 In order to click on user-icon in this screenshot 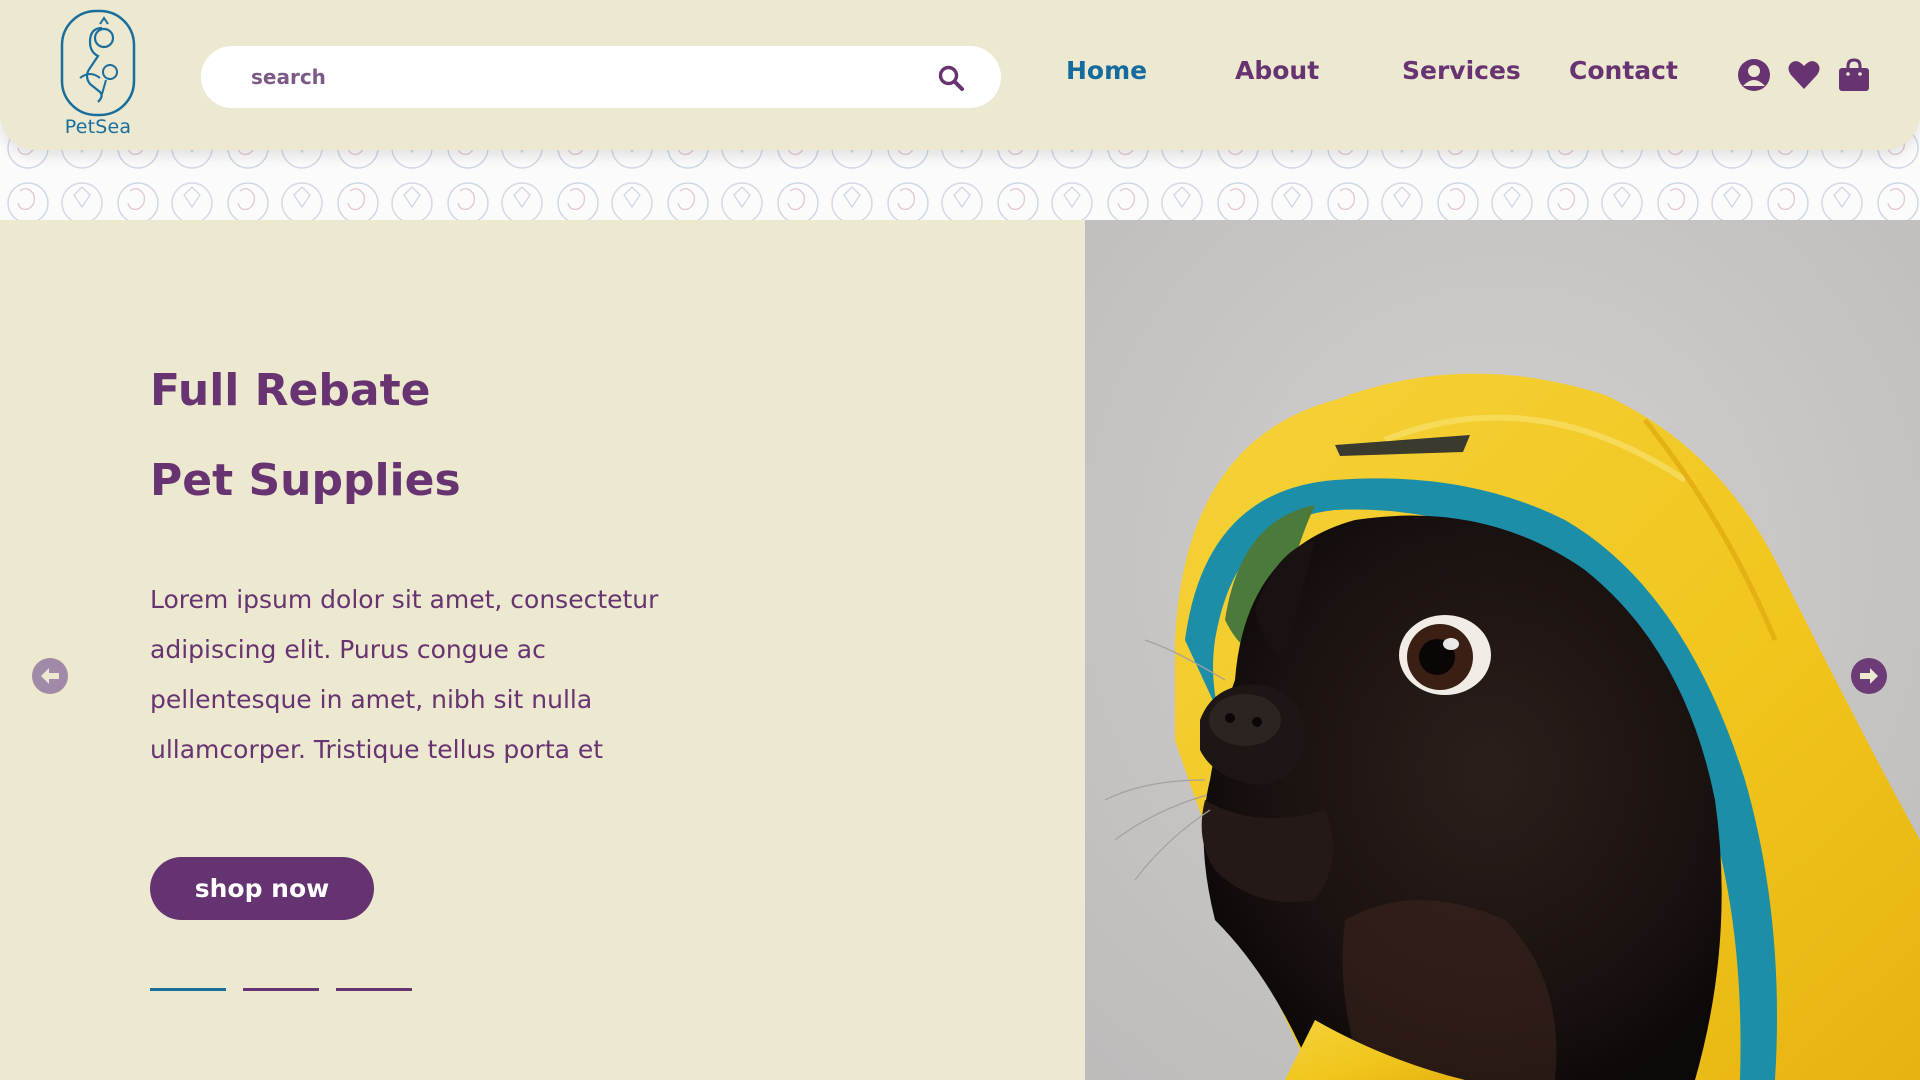, I will do `click(1754, 75)`.